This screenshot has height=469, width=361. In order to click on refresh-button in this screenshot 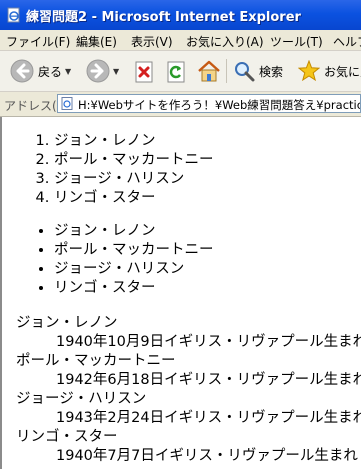, I will do `click(177, 72)`.